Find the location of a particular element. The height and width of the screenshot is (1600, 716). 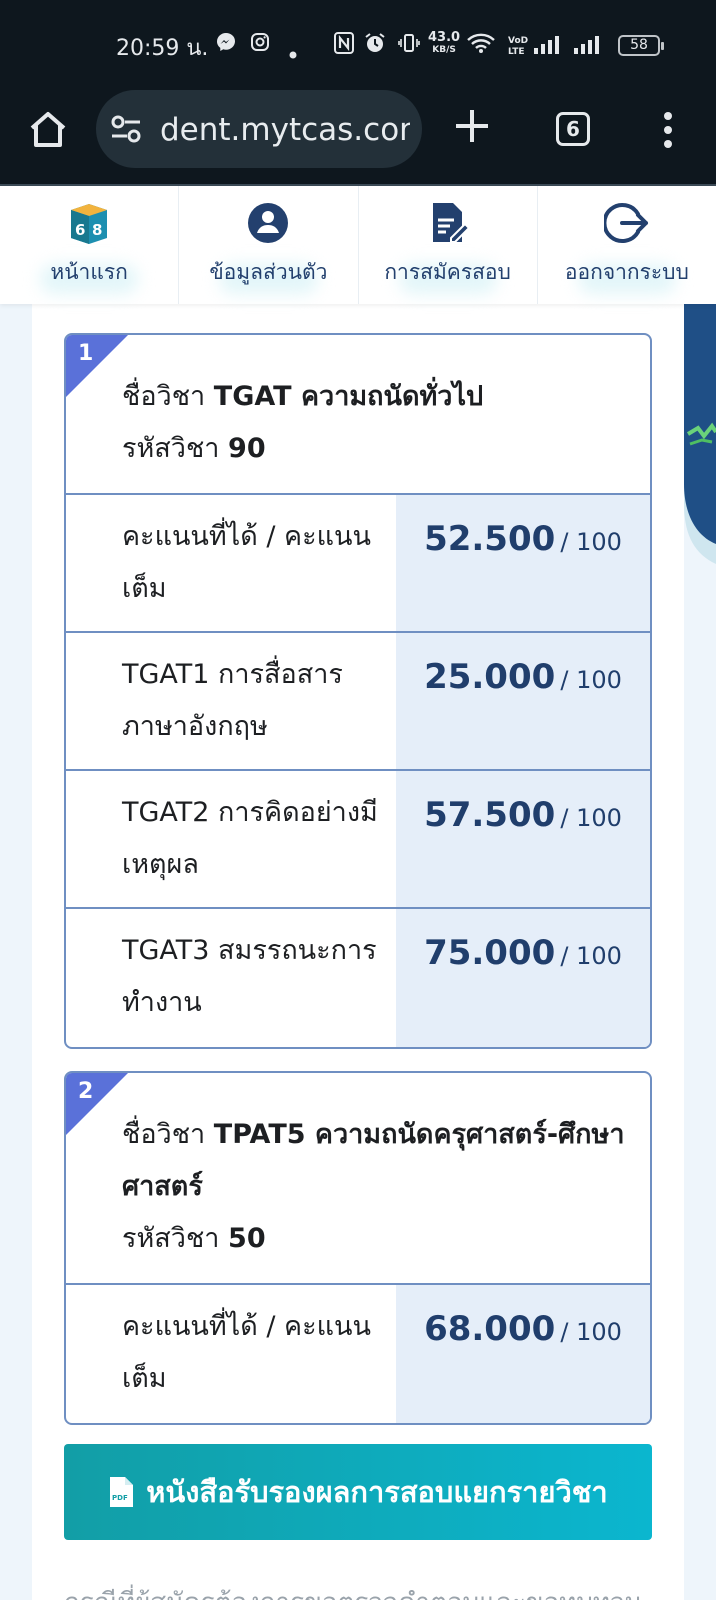

url-text: dent.mytcas.com is located at coordinates (285, 130).